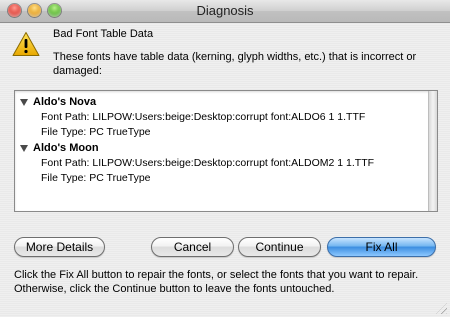 The image size is (450, 317). What do you see at coordinates (432, 151) in the screenshot?
I see `list-scrollbar` at bounding box center [432, 151].